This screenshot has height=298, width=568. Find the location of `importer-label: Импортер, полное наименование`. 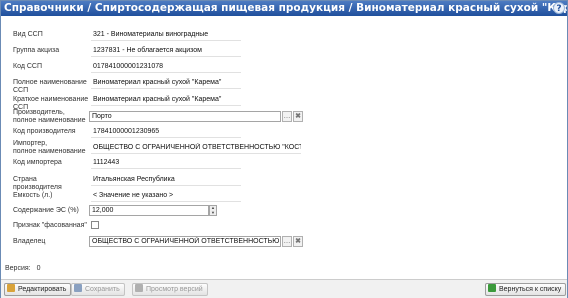

importer-label: Импортер, полное наименование is located at coordinates (50, 148).